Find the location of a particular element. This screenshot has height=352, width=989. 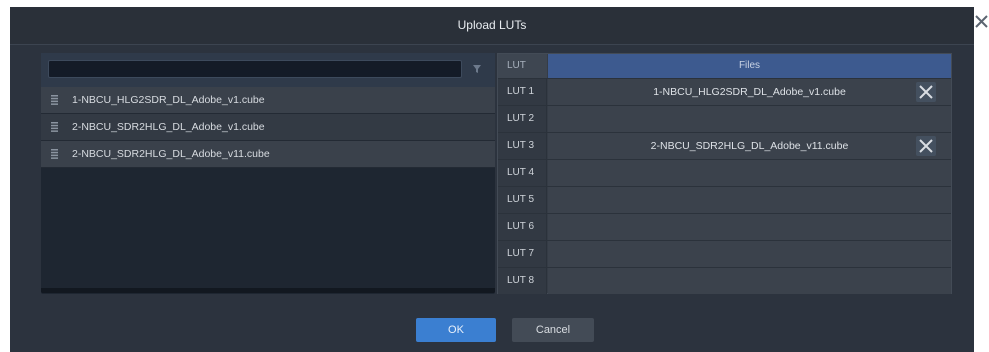

file-list-footer is located at coordinates (268, 290).